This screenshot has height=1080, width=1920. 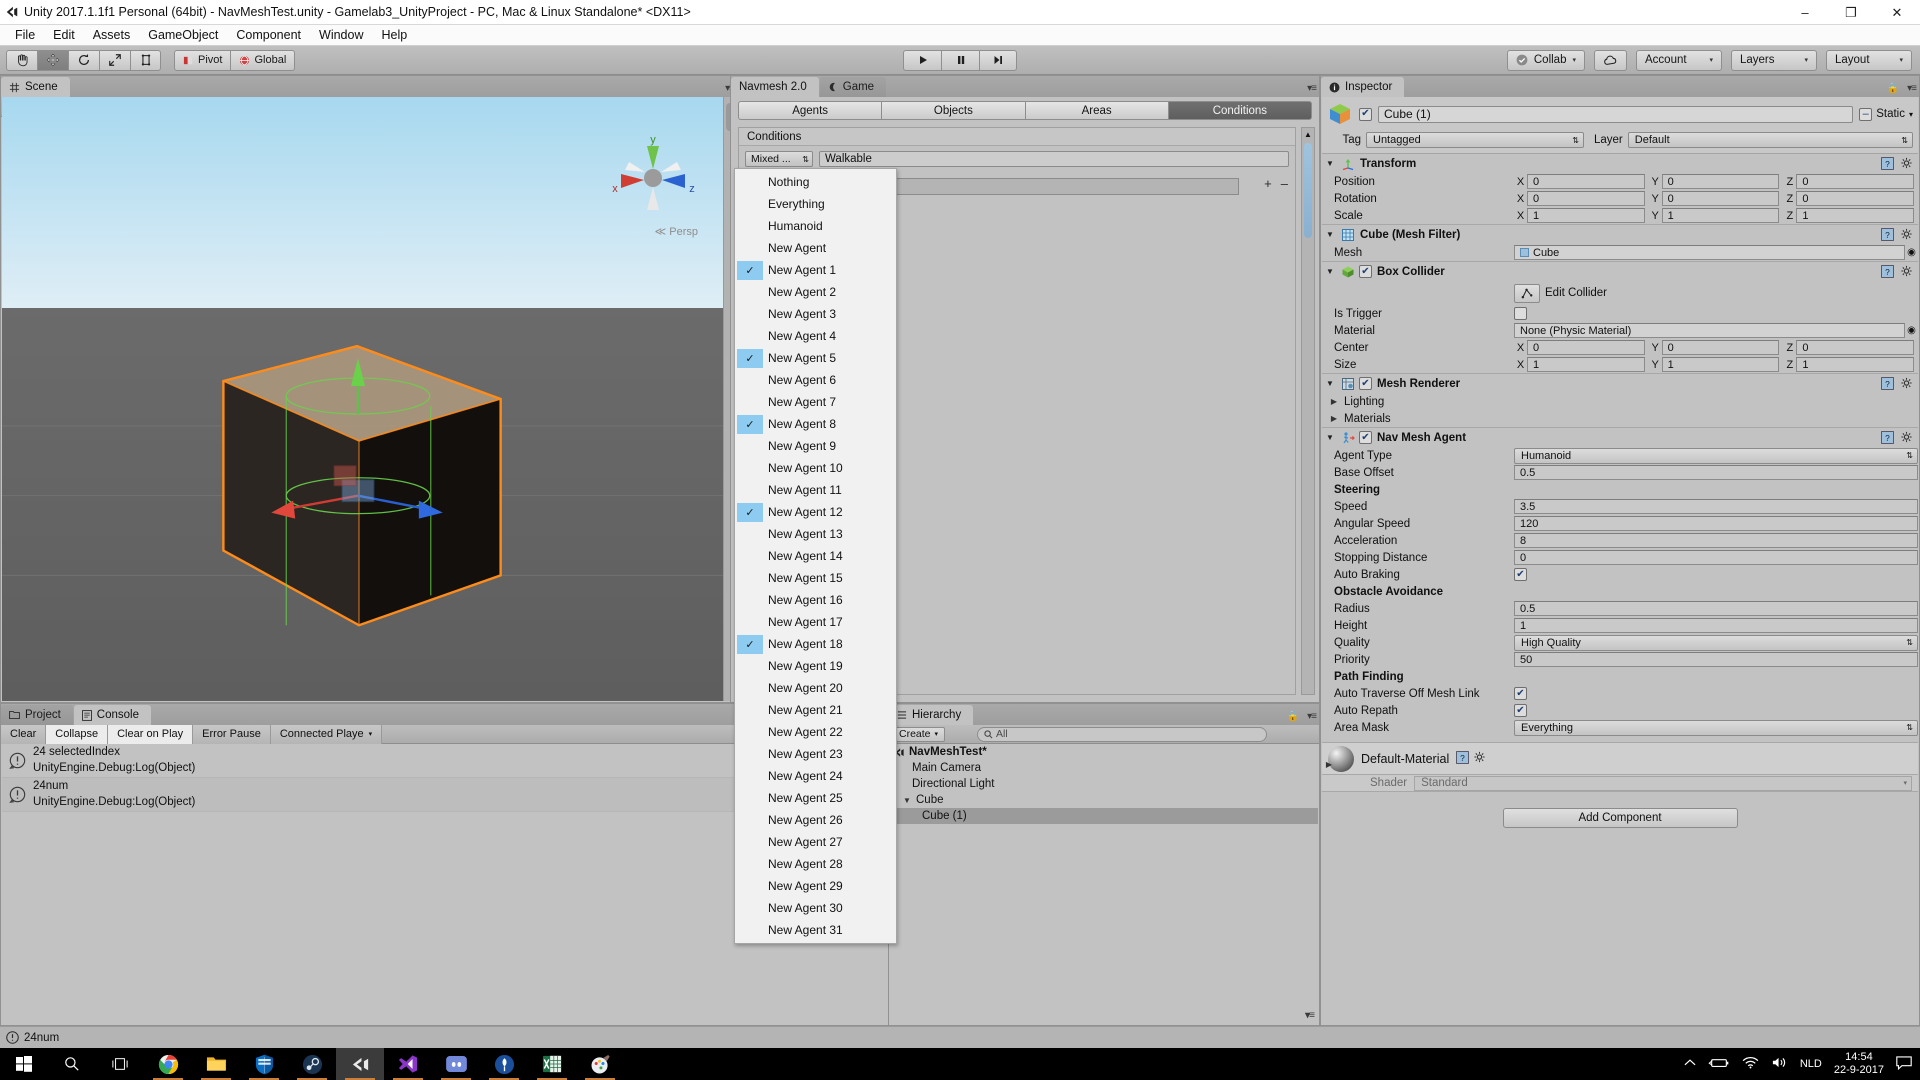 I want to click on lock-icon: 🔒, so click(x=1293, y=716).